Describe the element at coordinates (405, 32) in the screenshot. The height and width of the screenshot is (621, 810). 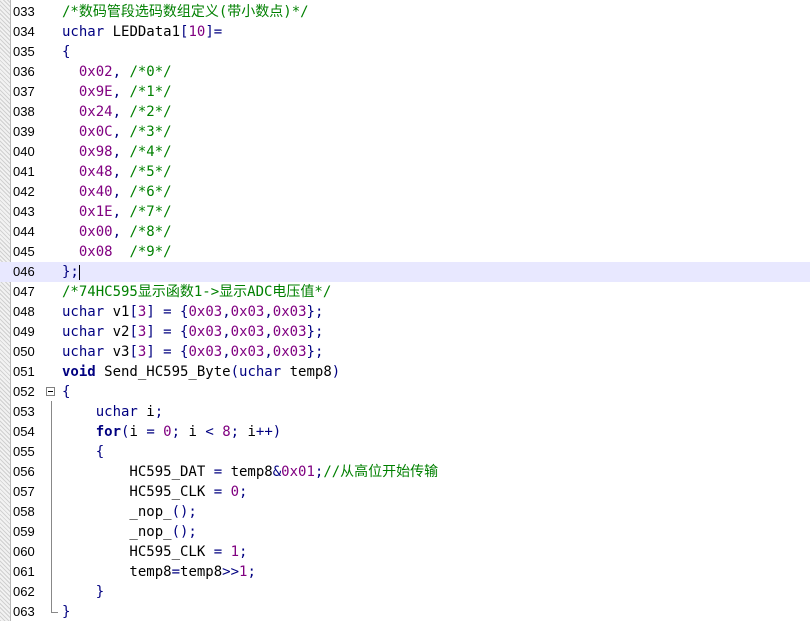
I see `code-line: 034 uchar LEDData1[10]=` at that location.